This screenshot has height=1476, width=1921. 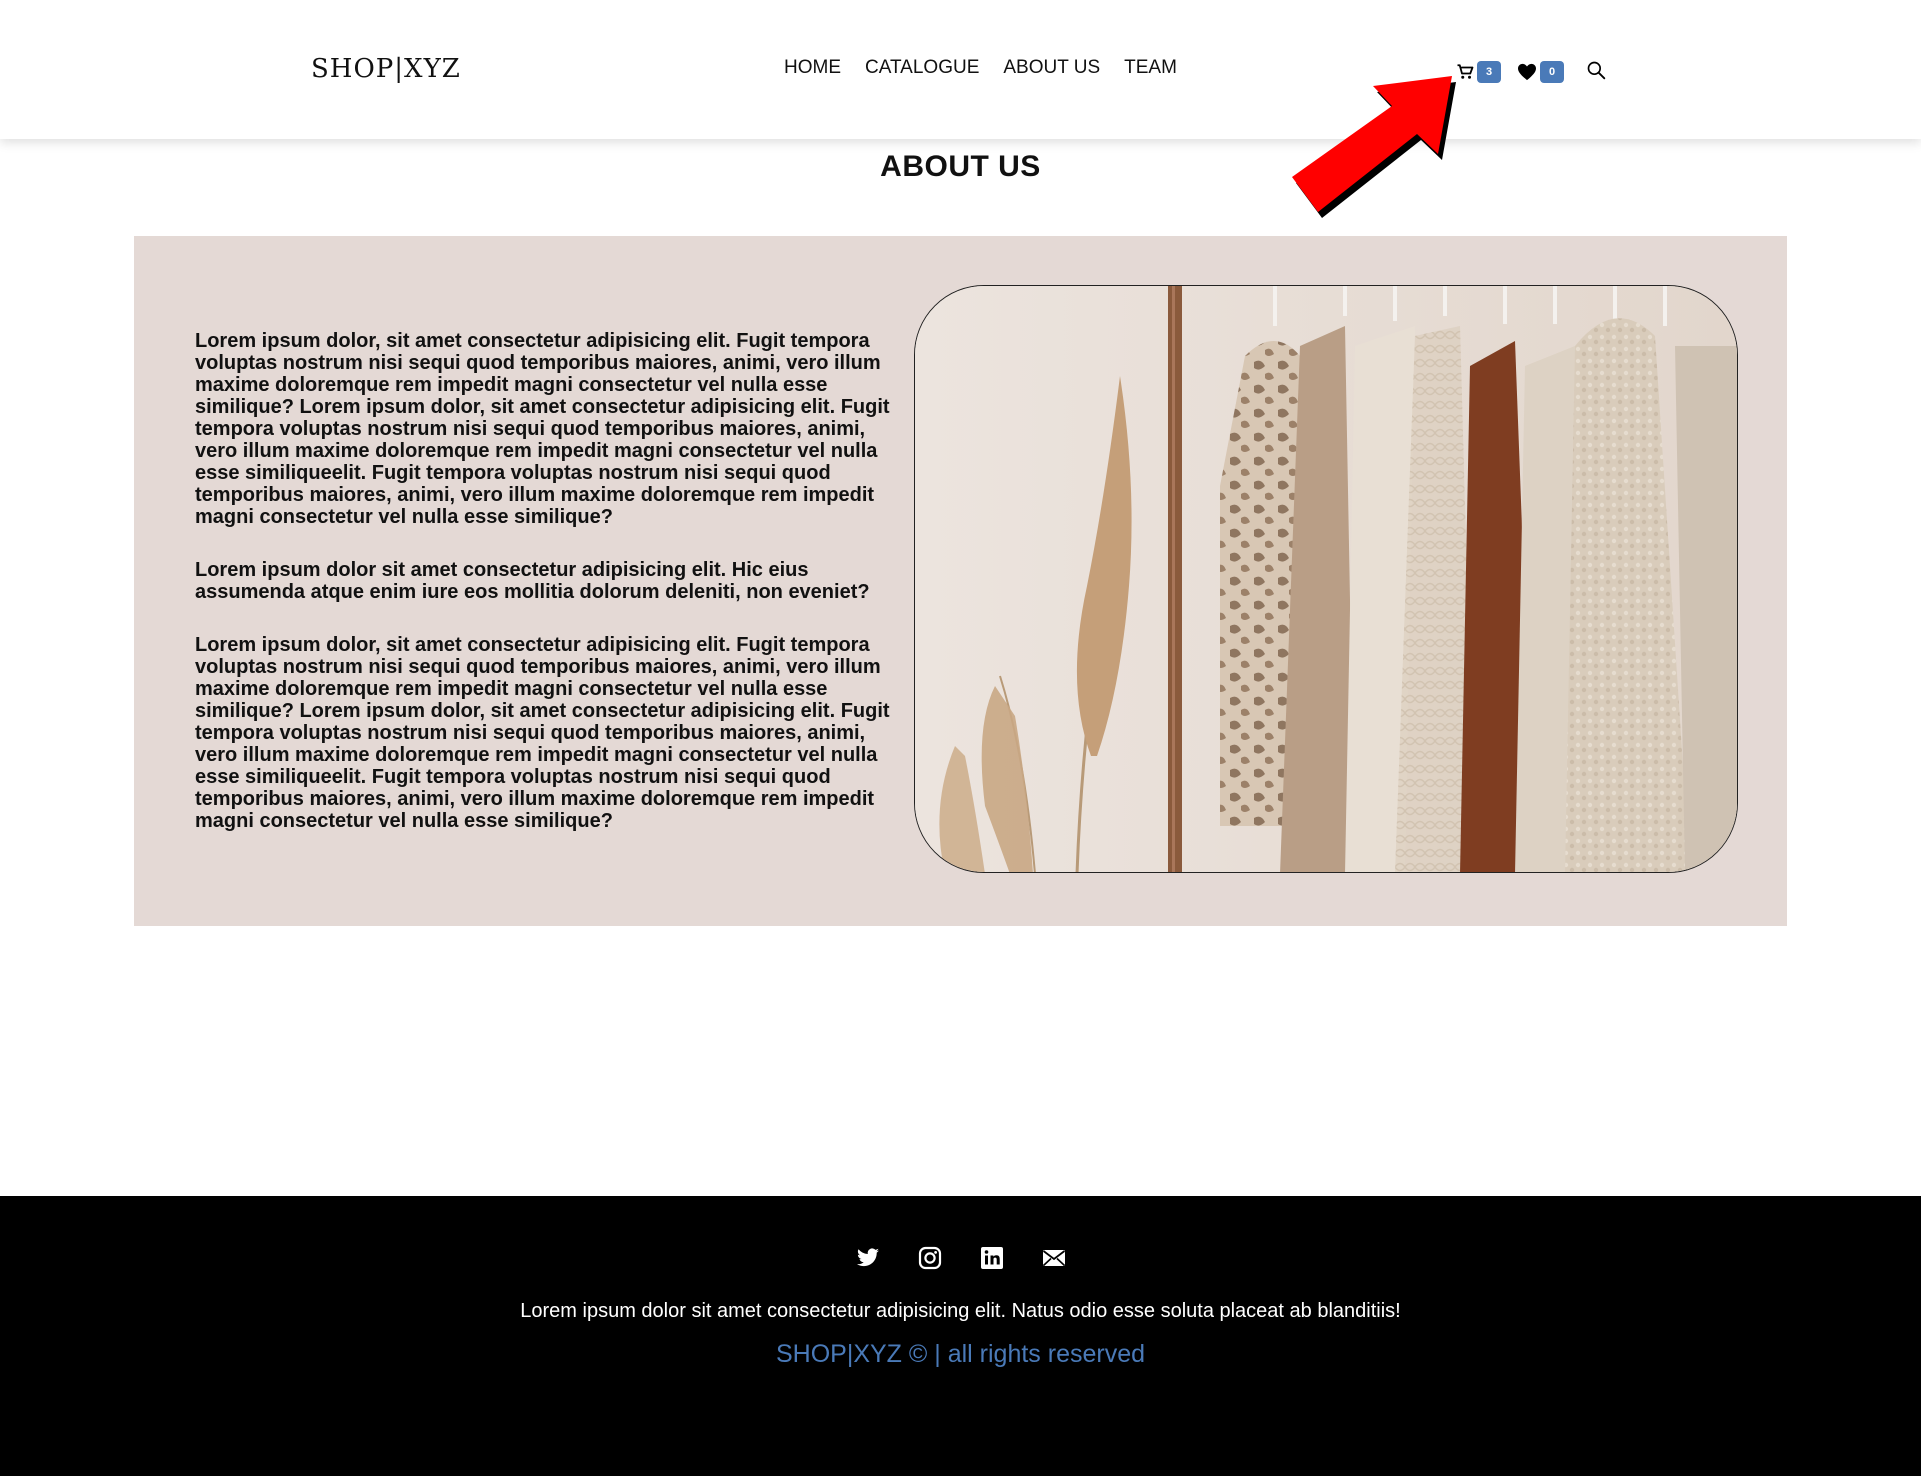 What do you see at coordinates (1054, 1258) in the screenshot?
I see `mail-icon` at bounding box center [1054, 1258].